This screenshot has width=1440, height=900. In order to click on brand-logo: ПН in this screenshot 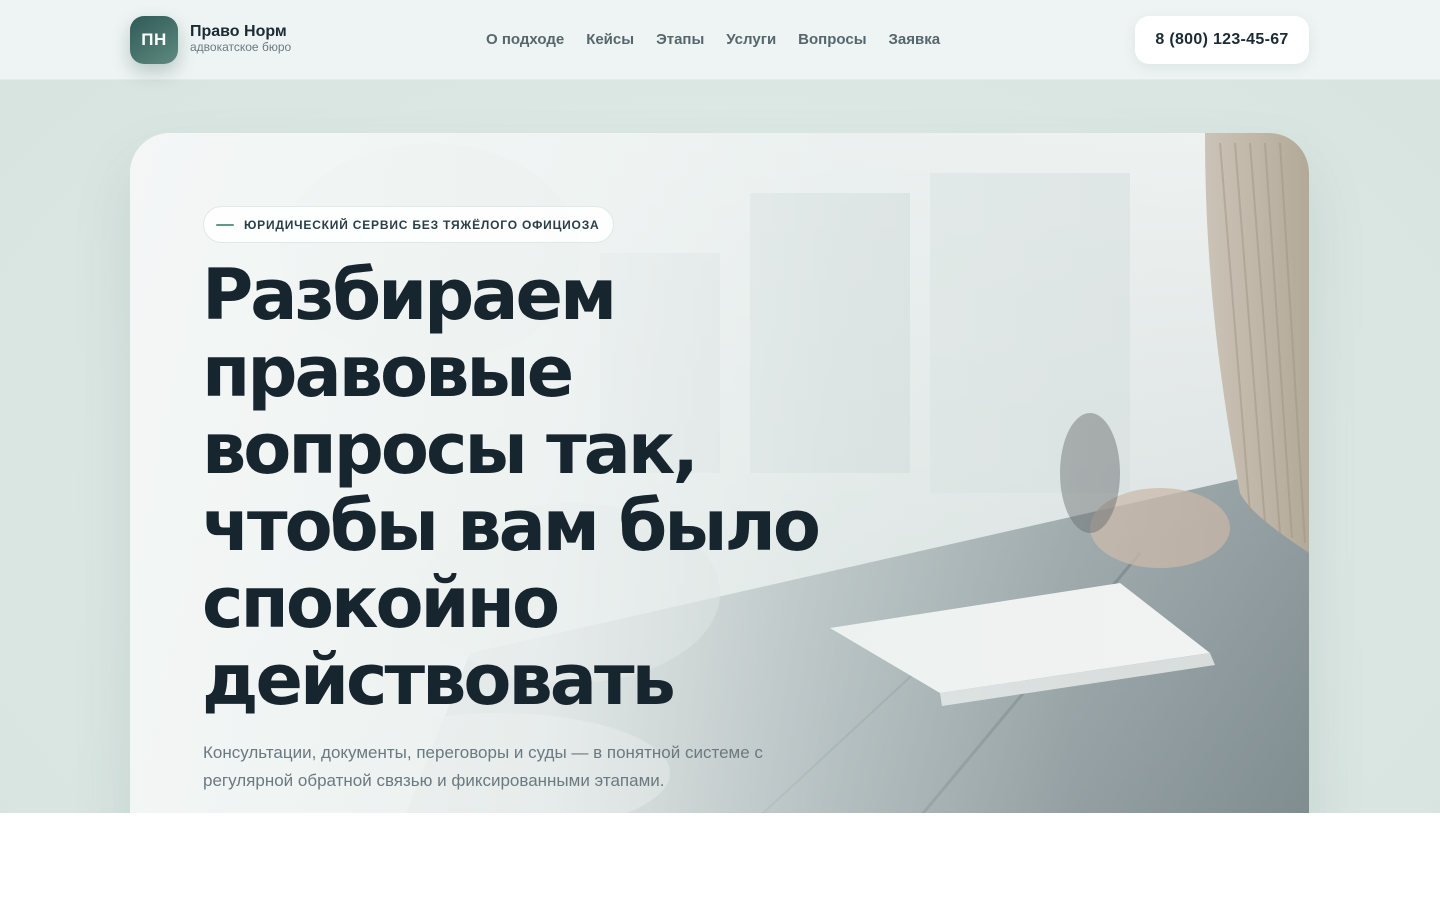, I will do `click(154, 40)`.